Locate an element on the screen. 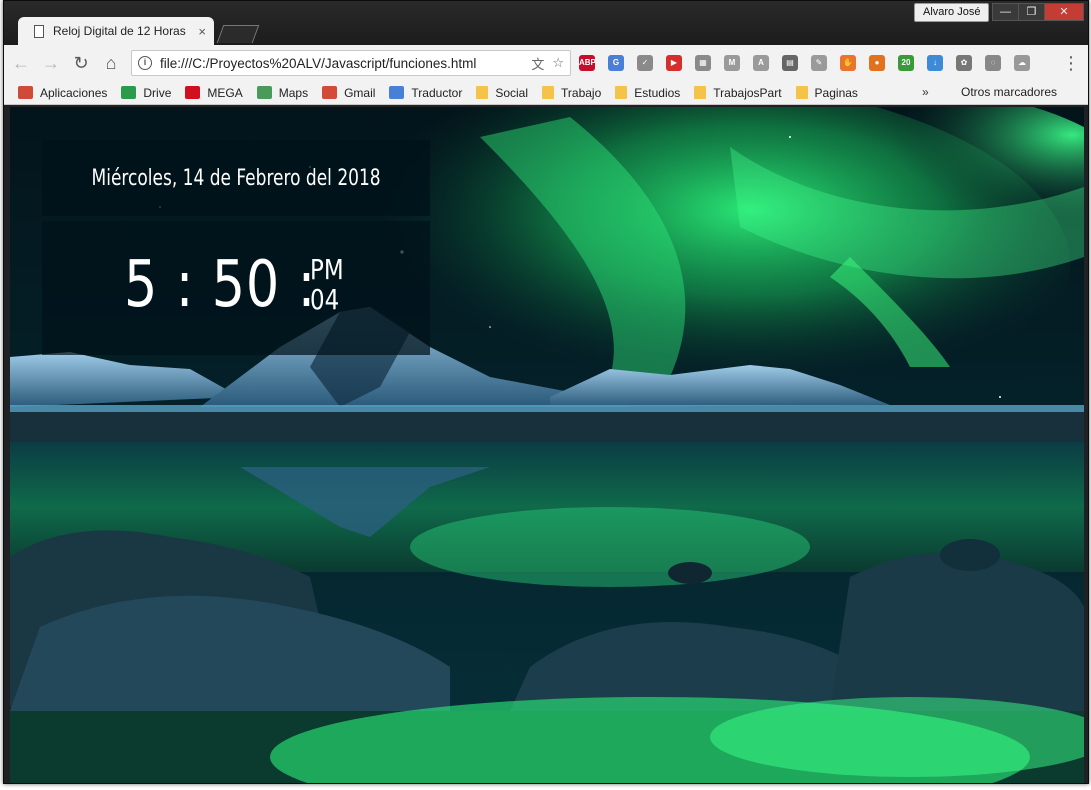 Image resolution: width=1091 pixels, height=790 pixels. bookmark-label: Social is located at coordinates (512, 92).